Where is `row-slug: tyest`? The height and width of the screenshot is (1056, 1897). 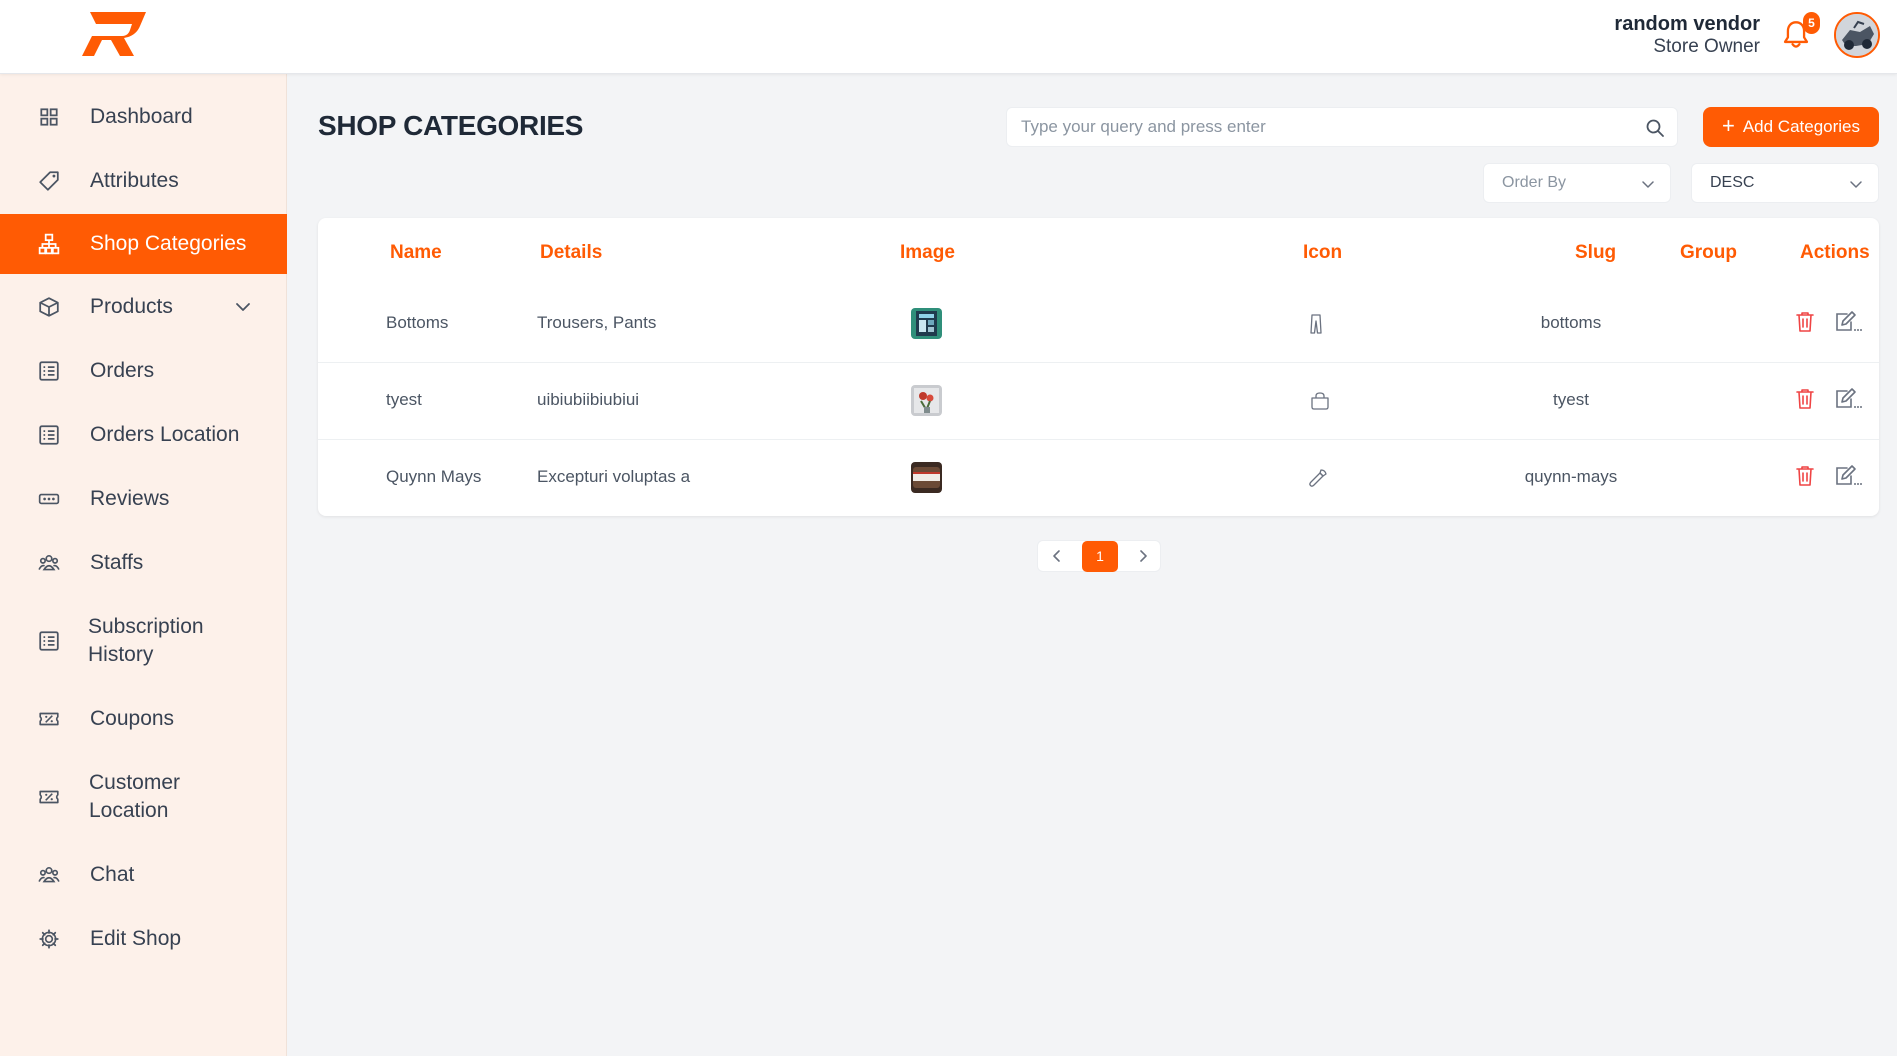 row-slug: tyest is located at coordinates (1571, 399).